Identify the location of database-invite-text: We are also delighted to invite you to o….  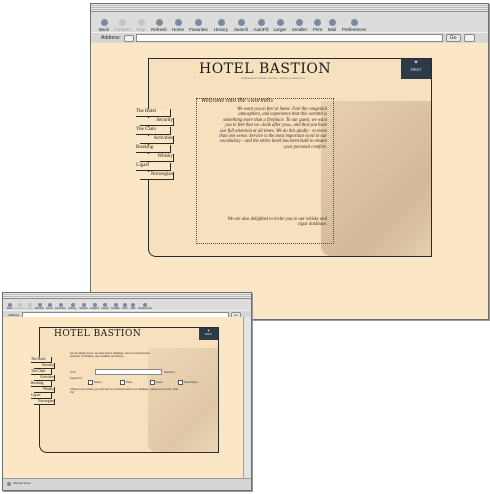
(273, 222).